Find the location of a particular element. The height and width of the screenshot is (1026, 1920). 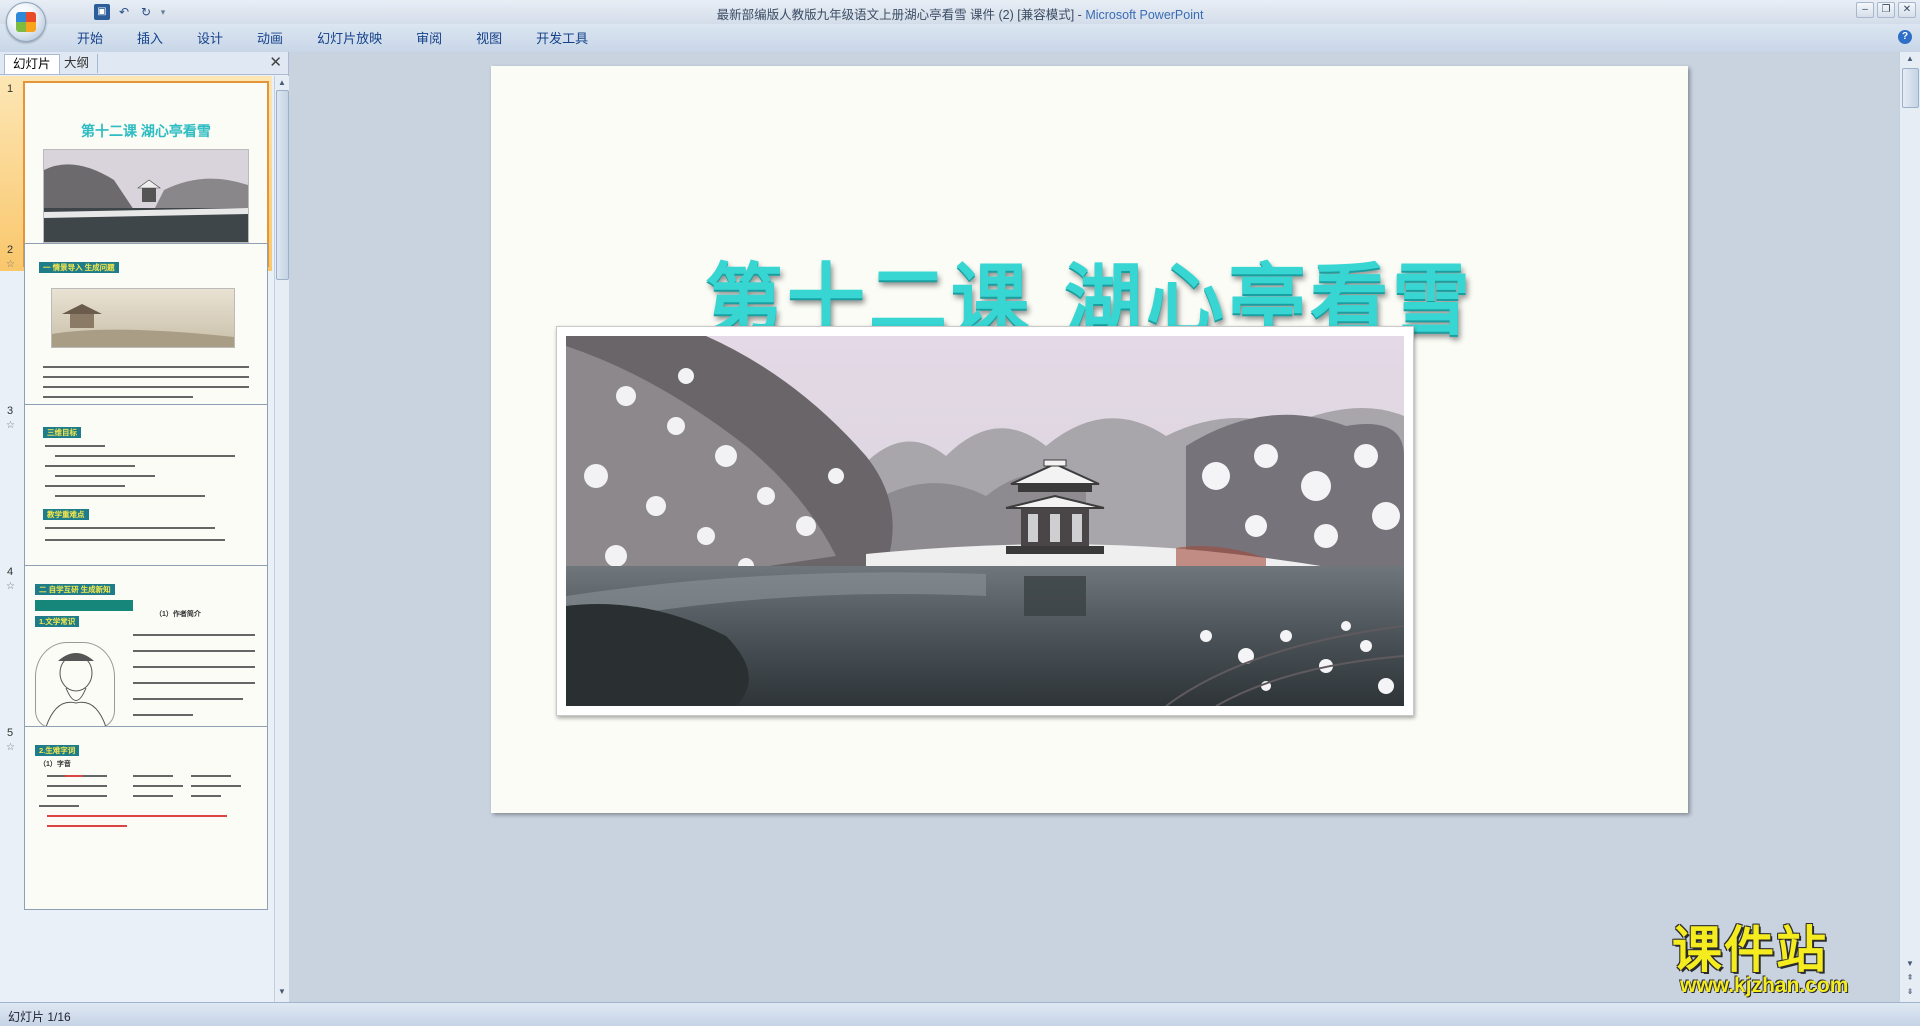

portrait-sketch is located at coordinates (76, 690).